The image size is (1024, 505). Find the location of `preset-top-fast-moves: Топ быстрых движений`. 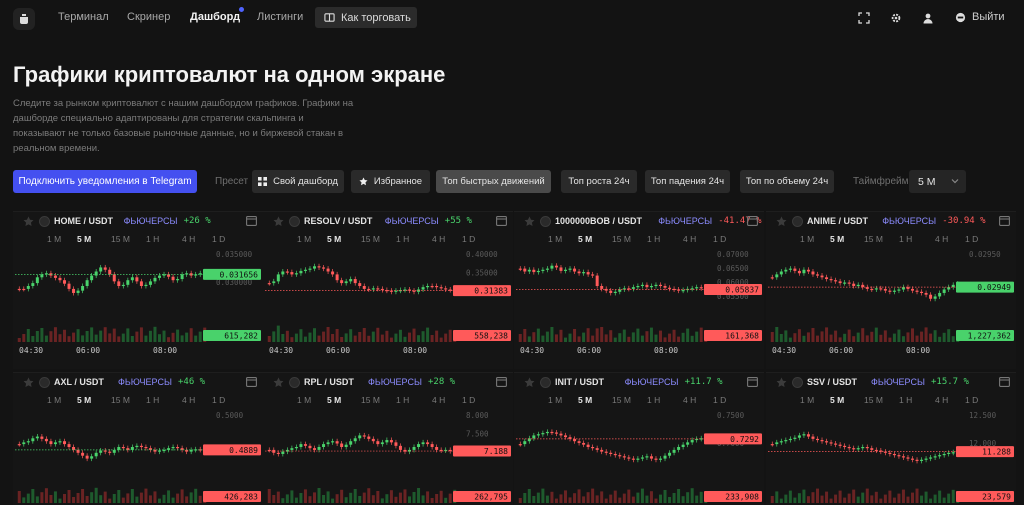

preset-top-fast-moves: Топ быстрых движений is located at coordinates (493, 181).